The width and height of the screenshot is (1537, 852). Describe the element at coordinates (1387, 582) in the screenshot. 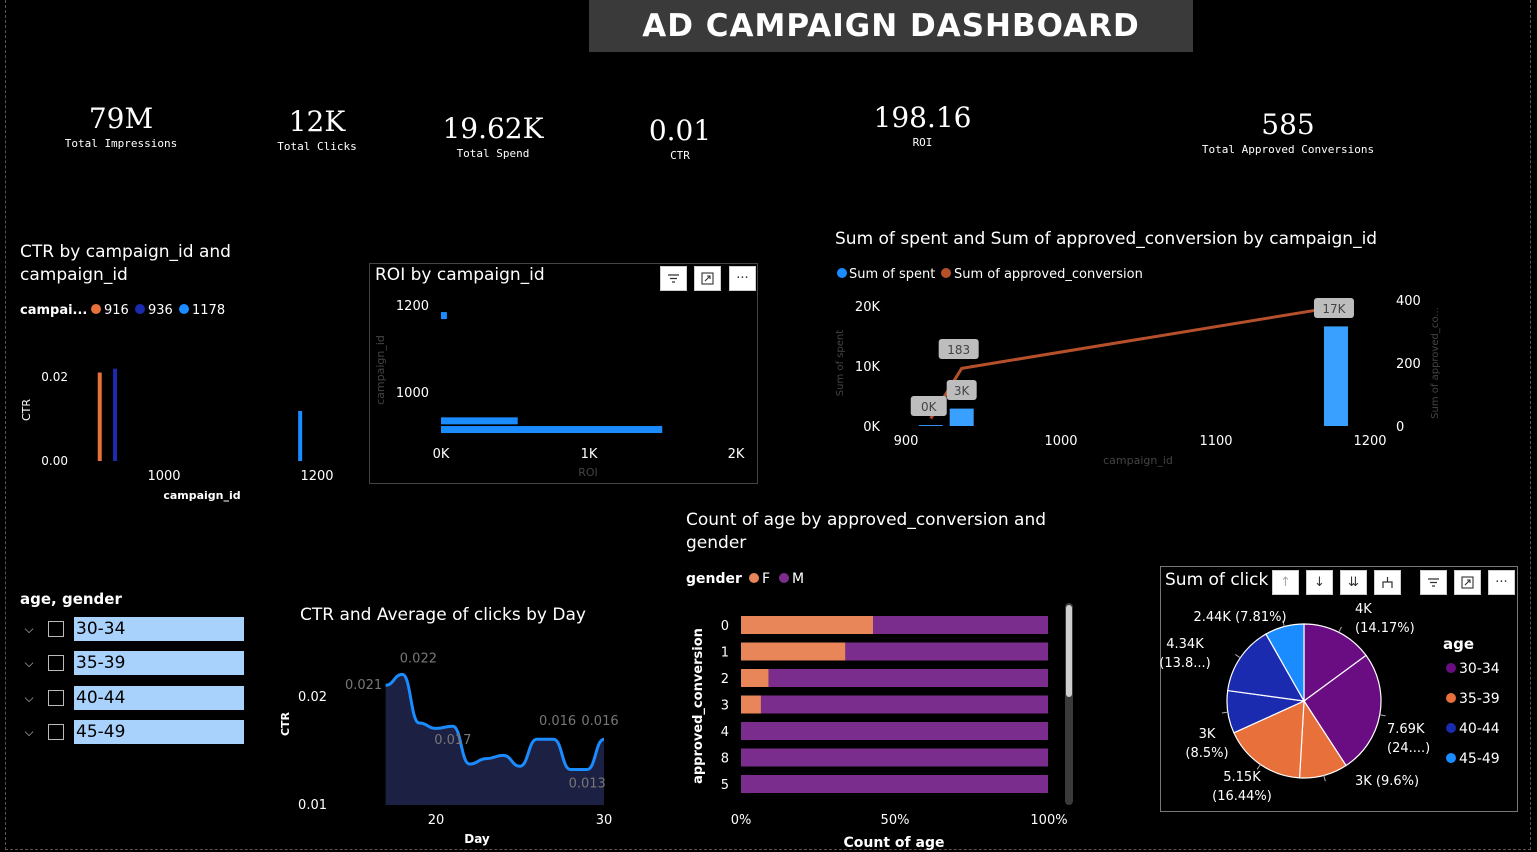

I see `expand-hierarchy-button` at that location.